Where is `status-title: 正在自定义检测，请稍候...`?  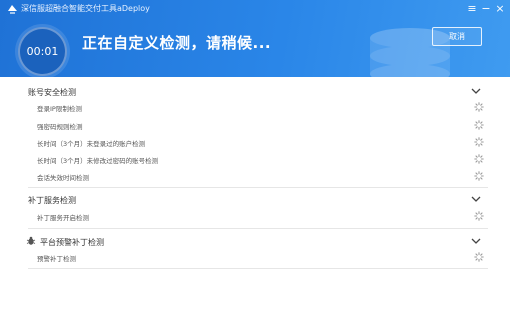
status-title: 正在自定义检测，请稍候... is located at coordinates (177, 43).